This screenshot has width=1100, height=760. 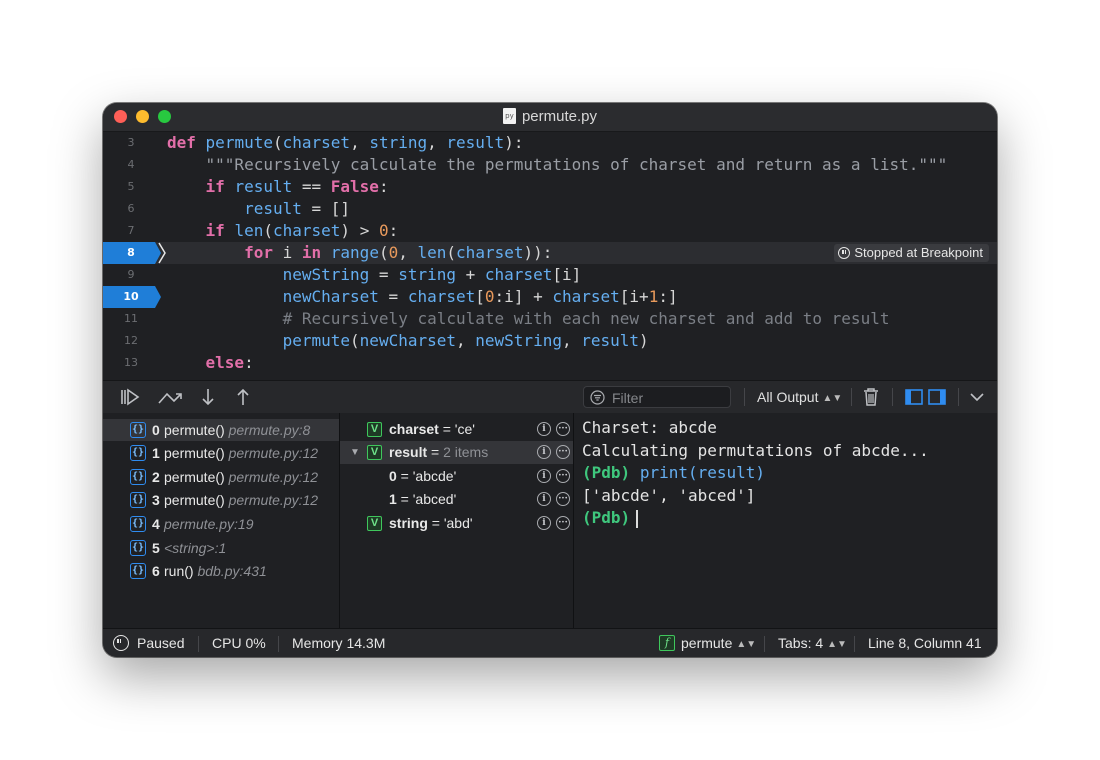 I want to click on variable-name: charset, so click(x=414, y=429).